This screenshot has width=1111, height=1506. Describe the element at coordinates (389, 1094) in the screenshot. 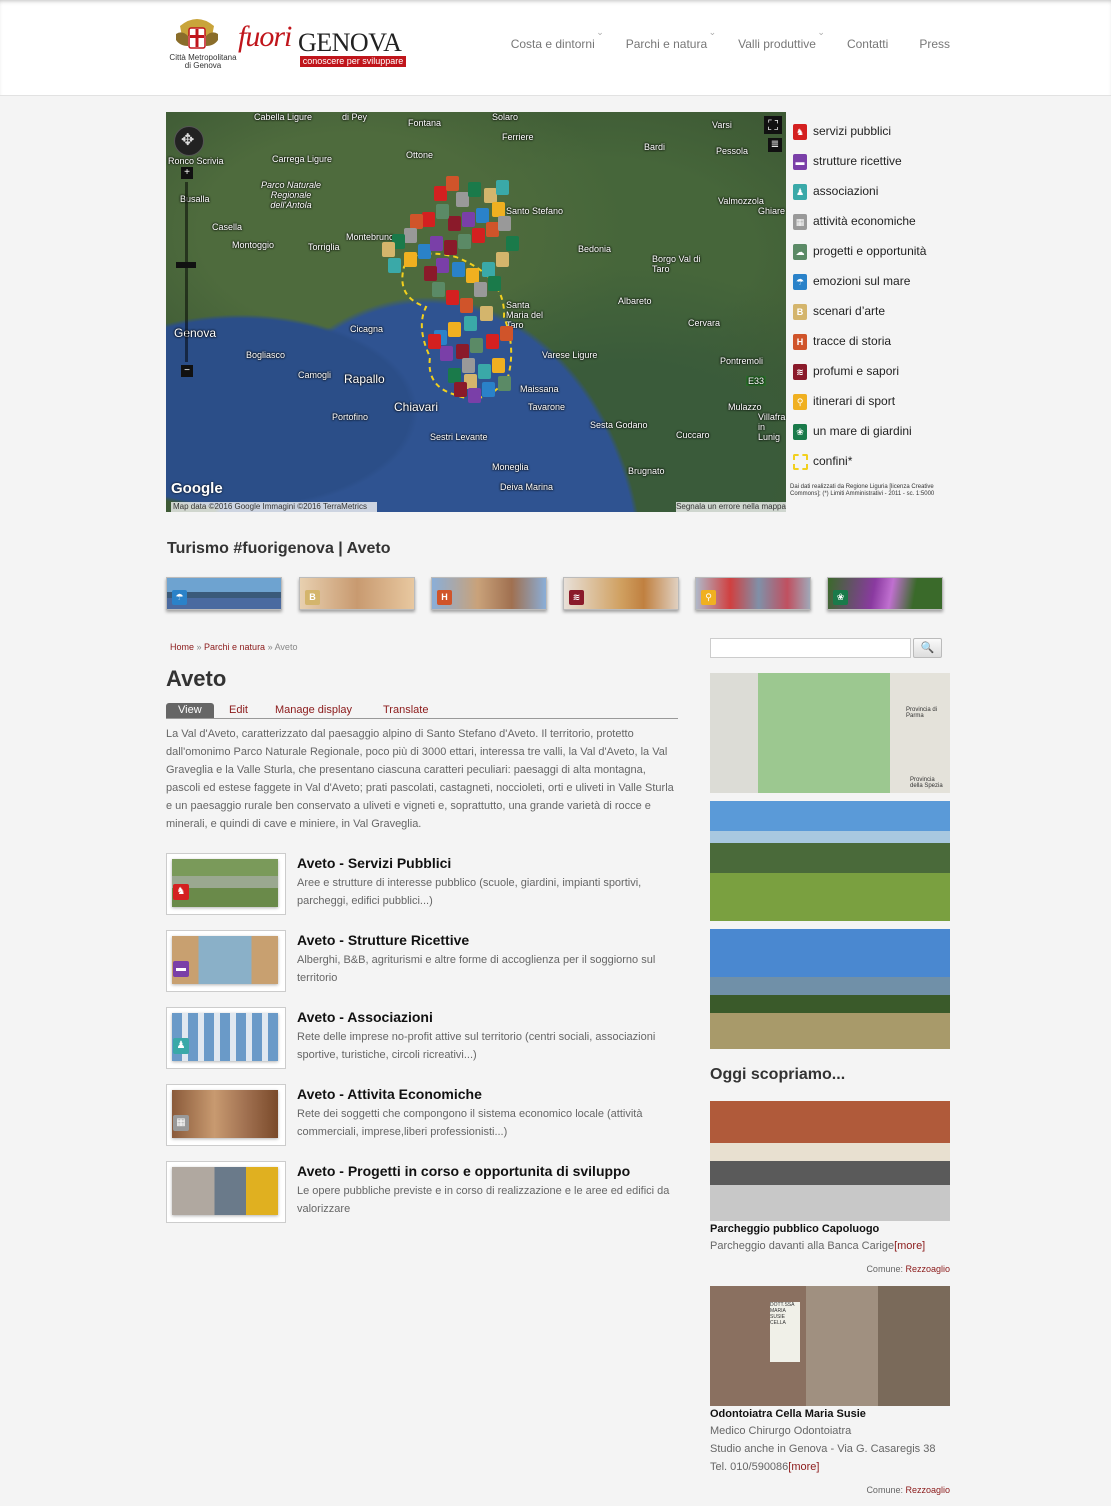

I see `article-title: Aveto - Attivita Economiche` at that location.